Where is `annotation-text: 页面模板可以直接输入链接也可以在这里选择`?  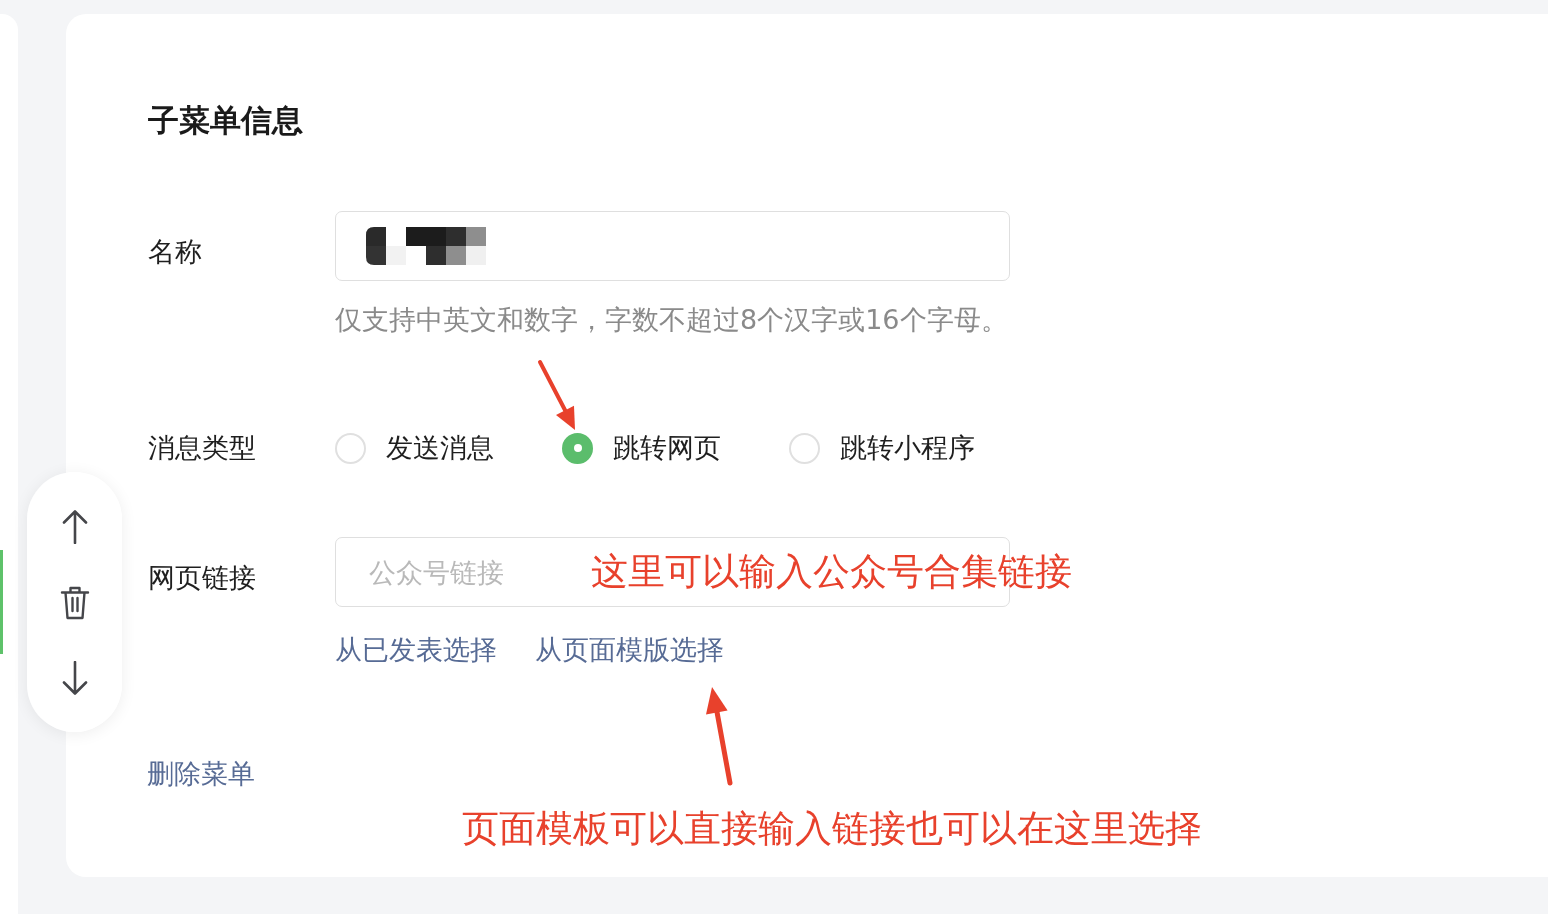 annotation-text: 页面模板可以直接输入链接也可以在这里选择 is located at coordinates (832, 829).